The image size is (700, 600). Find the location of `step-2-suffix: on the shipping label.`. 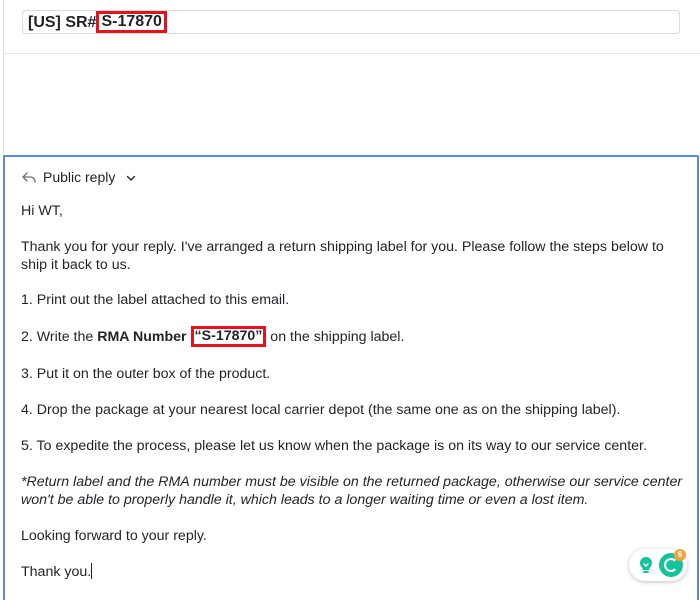

step-2-suffix: on the shipping label. is located at coordinates (335, 337).